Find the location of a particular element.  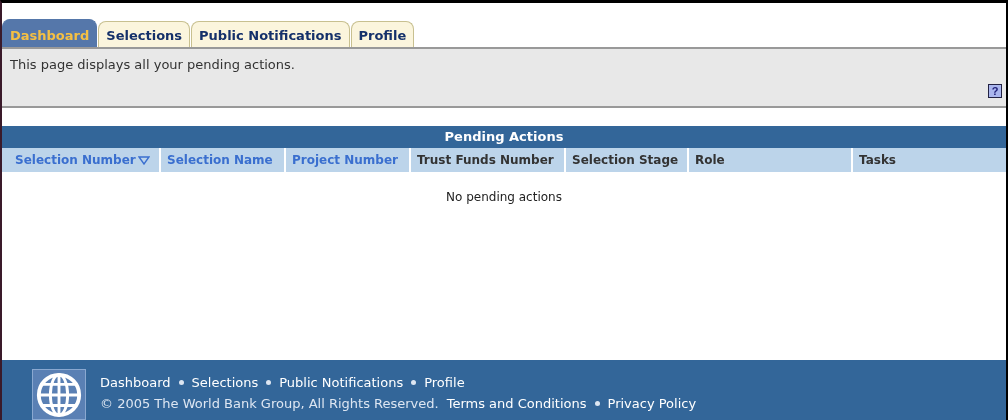

table-title: Pending Actions is located at coordinates (504, 137).